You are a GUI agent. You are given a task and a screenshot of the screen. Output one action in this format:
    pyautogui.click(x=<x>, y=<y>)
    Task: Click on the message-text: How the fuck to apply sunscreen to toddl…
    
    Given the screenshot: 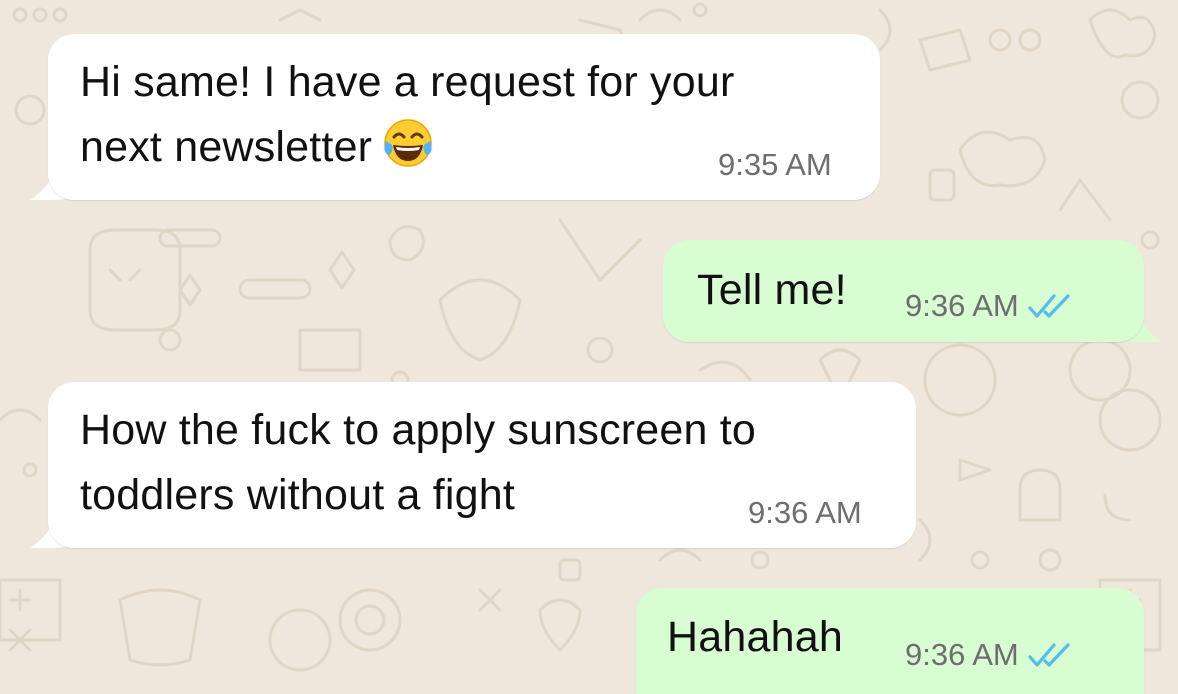 What is the action you would take?
    pyautogui.click(x=418, y=462)
    